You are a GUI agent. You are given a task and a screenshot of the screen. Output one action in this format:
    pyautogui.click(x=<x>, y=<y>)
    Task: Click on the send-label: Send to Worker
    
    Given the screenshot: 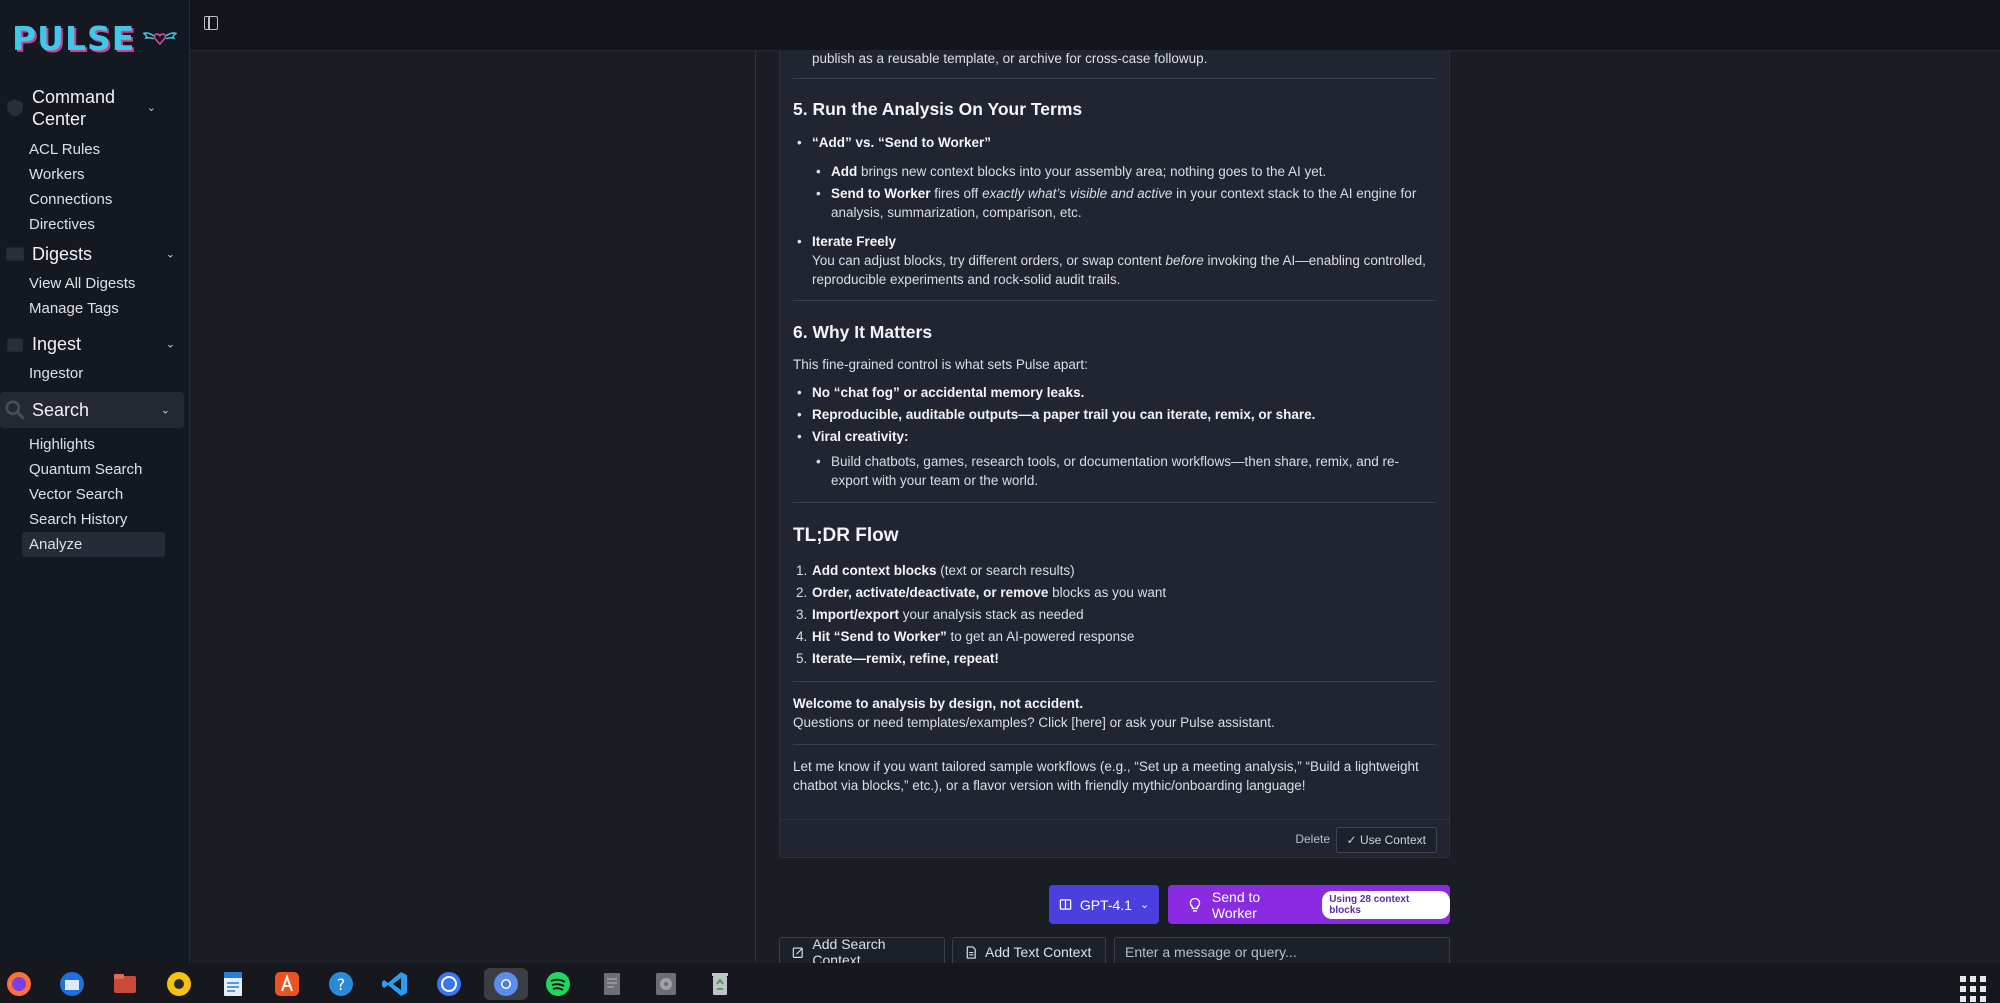 What is the action you would take?
    pyautogui.click(x=1236, y=904)
    